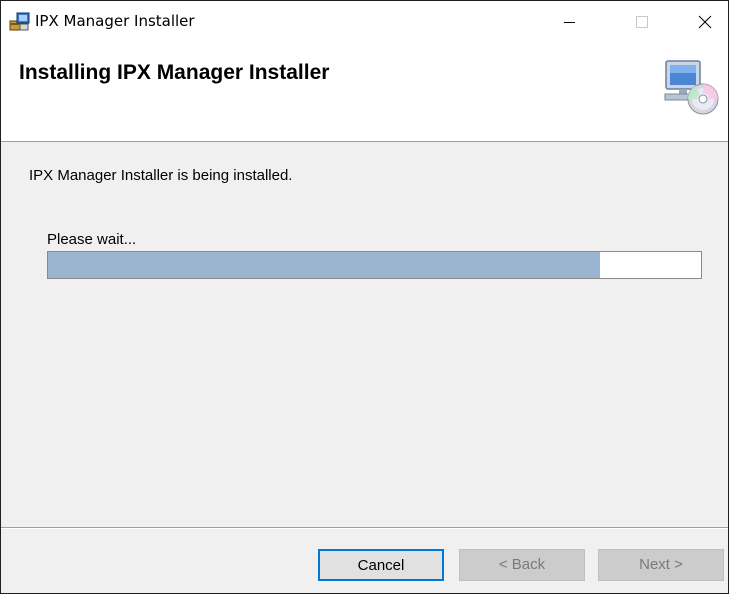  Describe the element at coordinates (661, 565) in the screenshot. I see `next-button: Next >` at that location.